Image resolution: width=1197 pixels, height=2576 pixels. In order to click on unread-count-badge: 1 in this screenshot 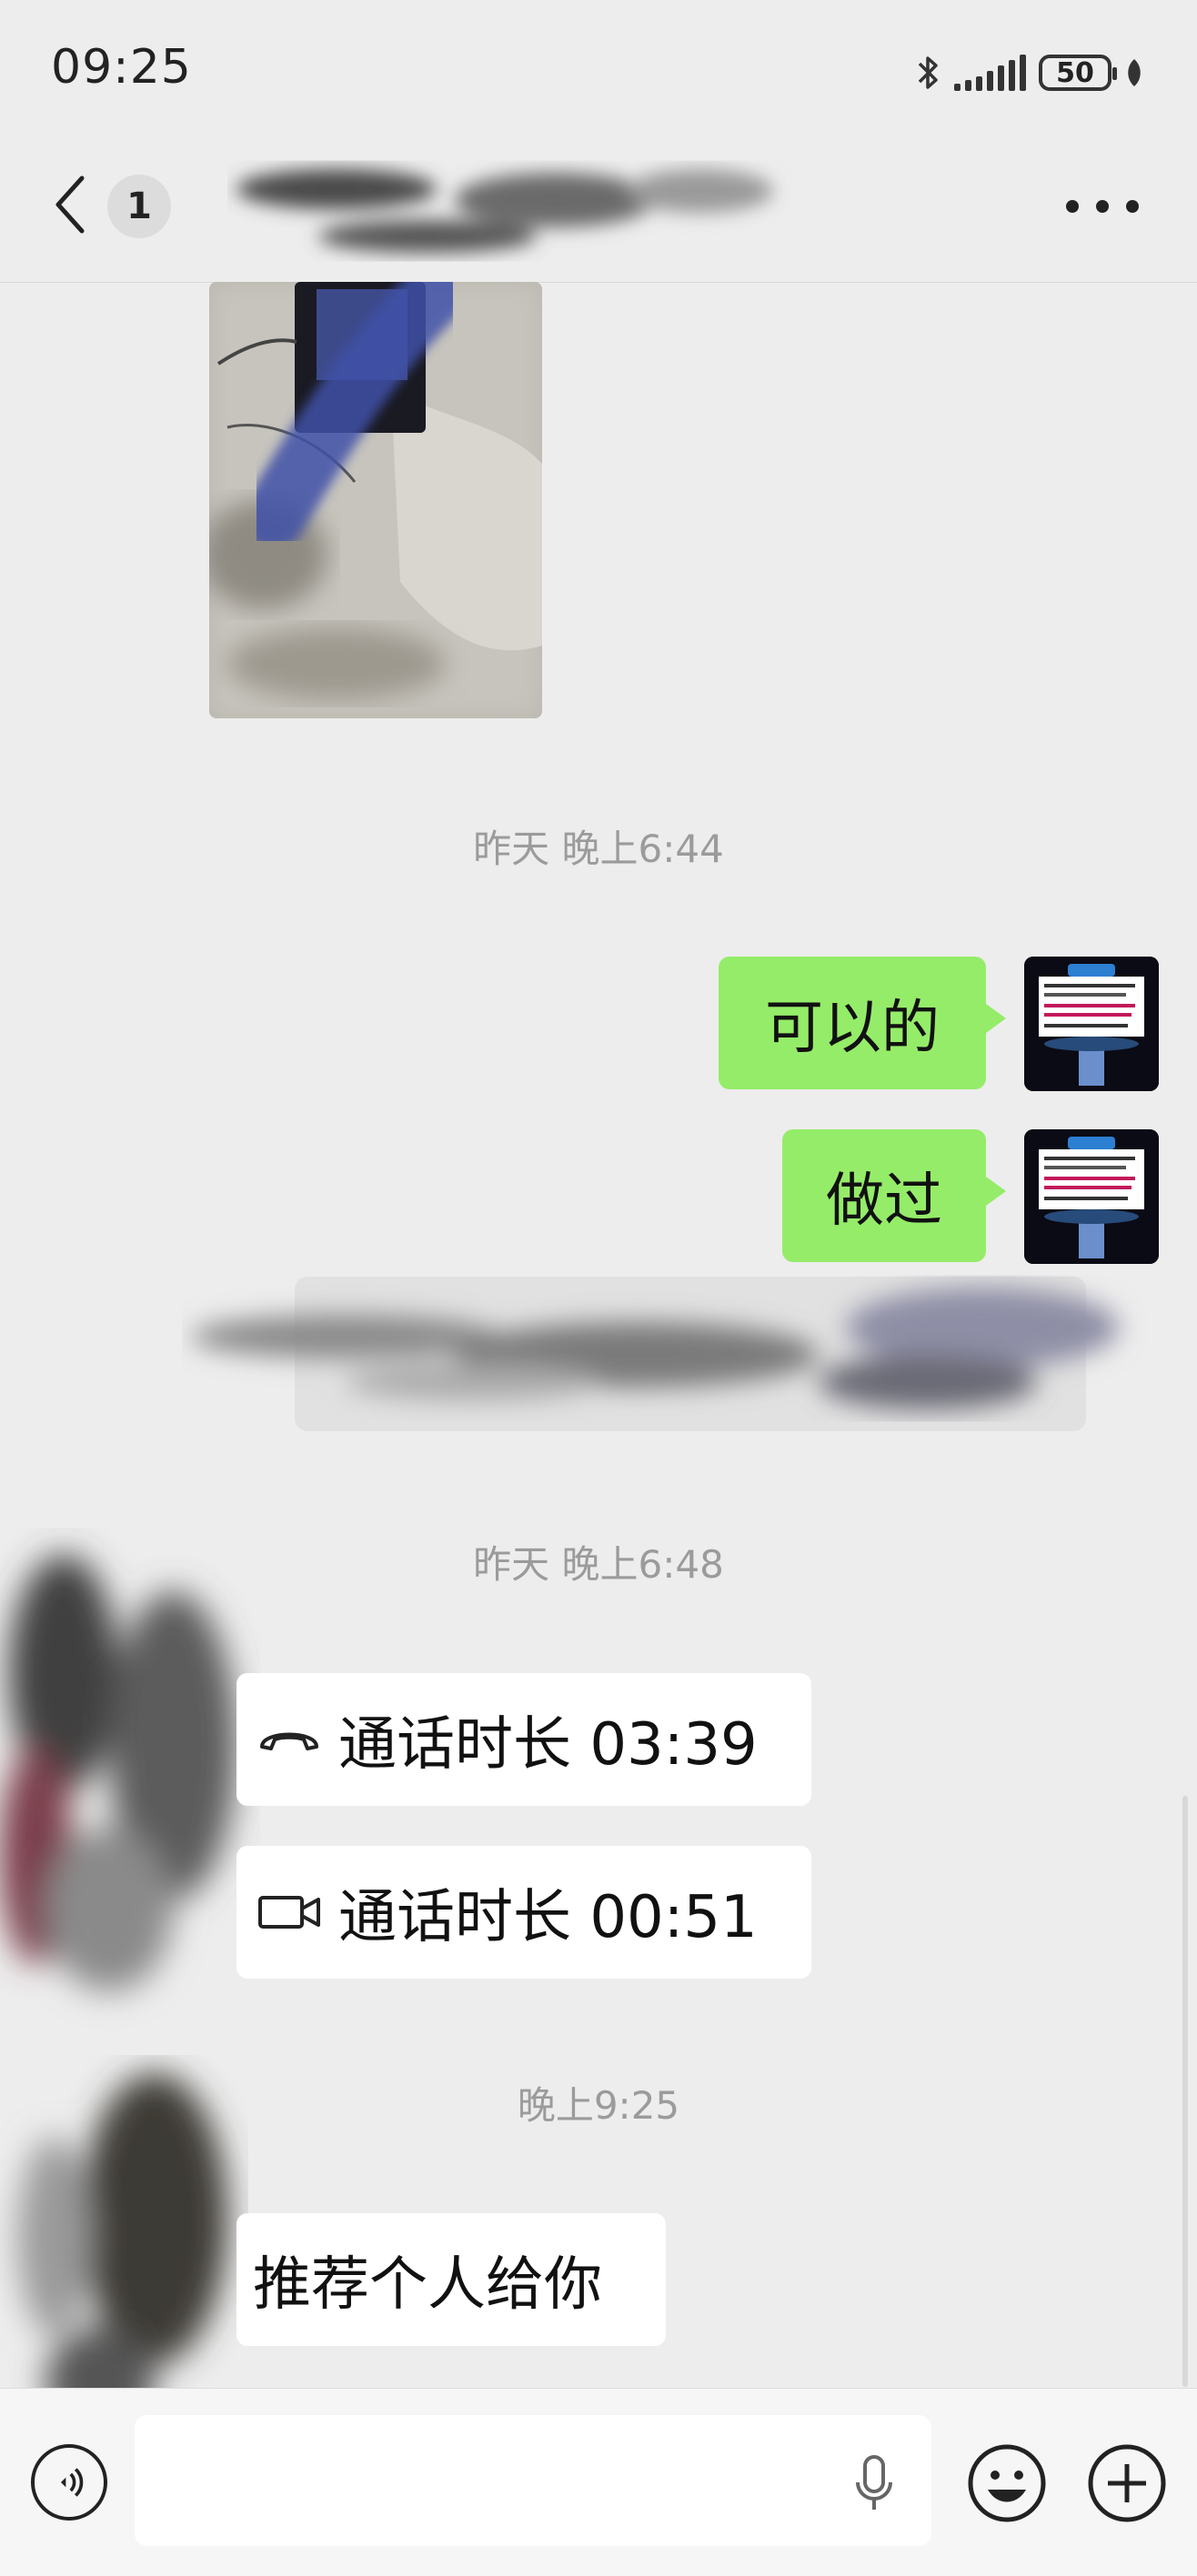, I will do `click(139, 206)`.